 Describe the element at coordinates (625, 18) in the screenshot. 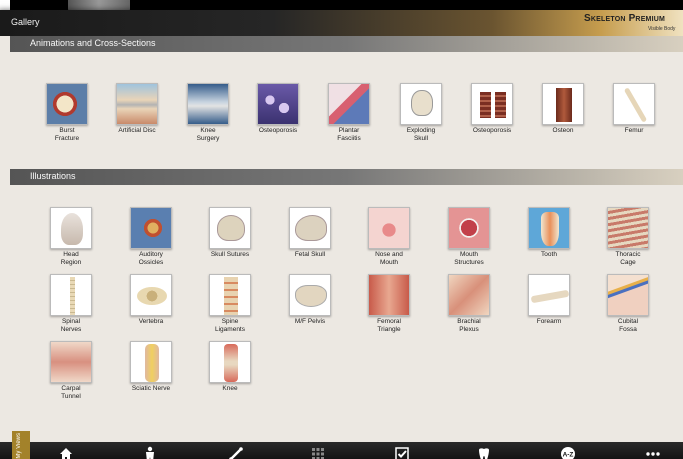

I see `brand-logo: Skeleton Premium` at that location.